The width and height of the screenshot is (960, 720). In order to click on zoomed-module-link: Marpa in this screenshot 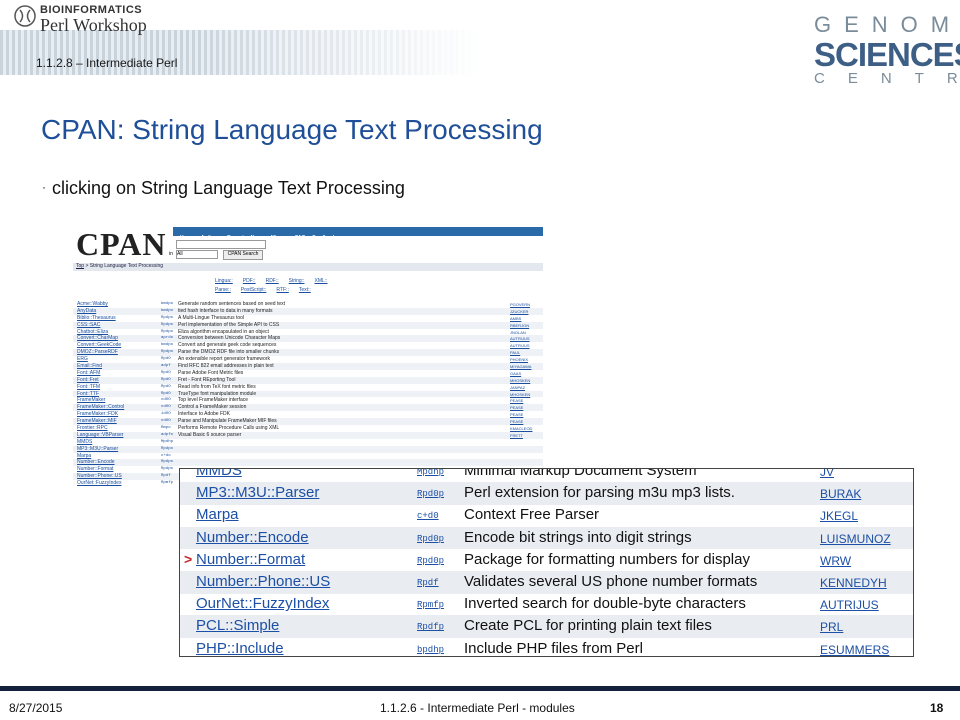, I will do `click(217, 514)`.